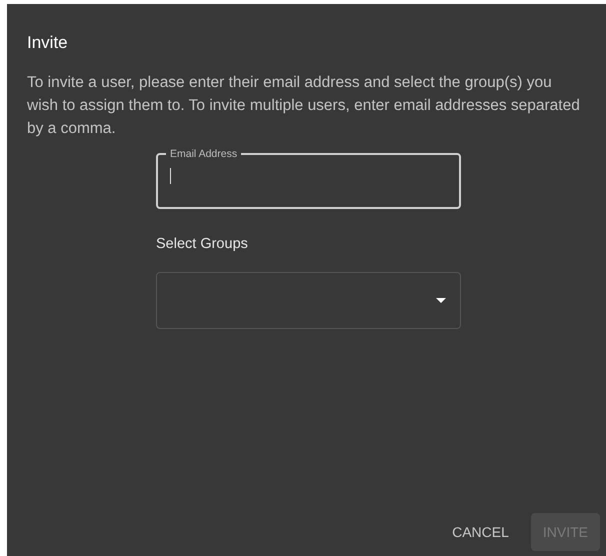 Image resolution: width=606 pixels, height=556 pixels. Describe the element at coordinates (308, 178) in the screenshot. I see `email-field: Email Address` at that location.